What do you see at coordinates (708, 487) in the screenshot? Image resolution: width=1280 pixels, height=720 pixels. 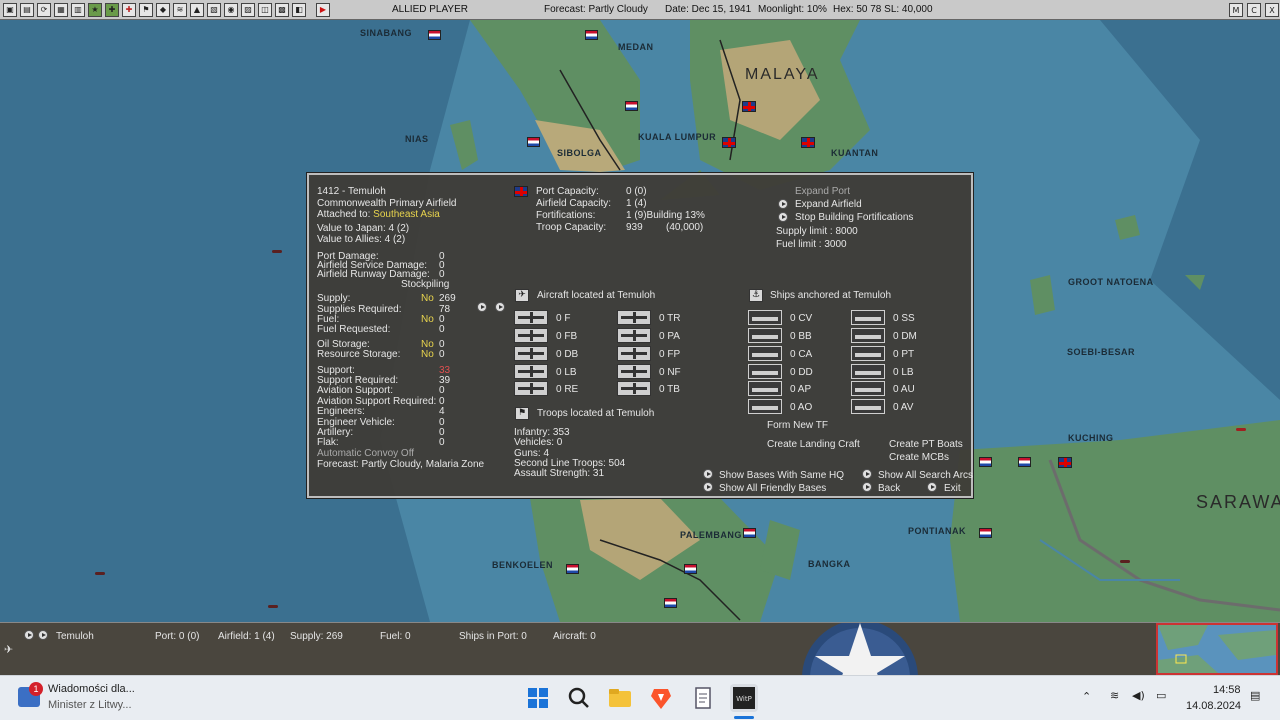 I see `show-friendly-radio` at bounding box center [708, 487].